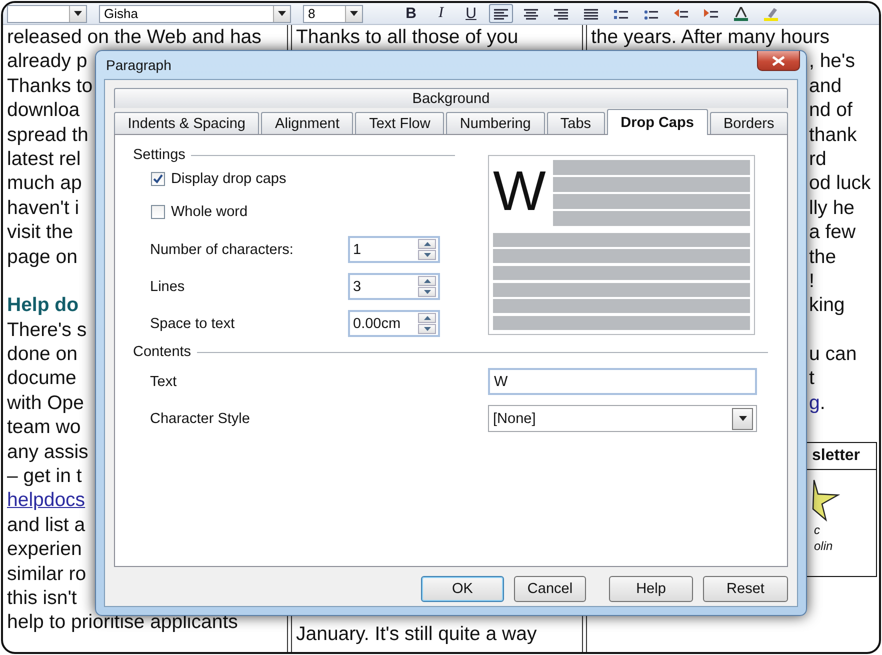  Describe the element at coordinates (40, 232) in the screenshot. I see `text-line: visit the` at that location.